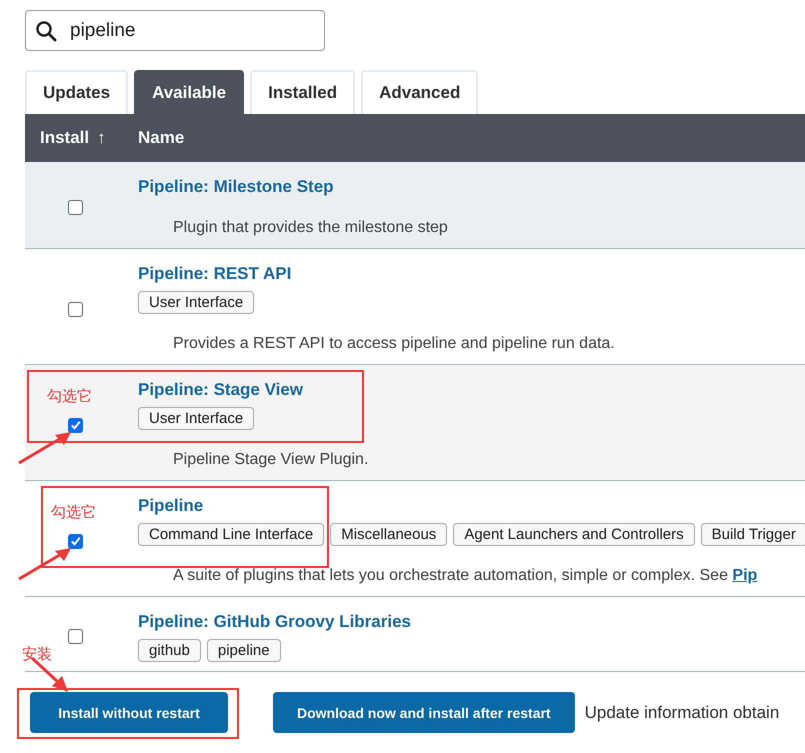 Image resolution: width=805 pixels, height=753 pixels. Describe the element at coordinates (231, 534) in the screenshot. I see `category-tag: Command Line Interface` at that location.